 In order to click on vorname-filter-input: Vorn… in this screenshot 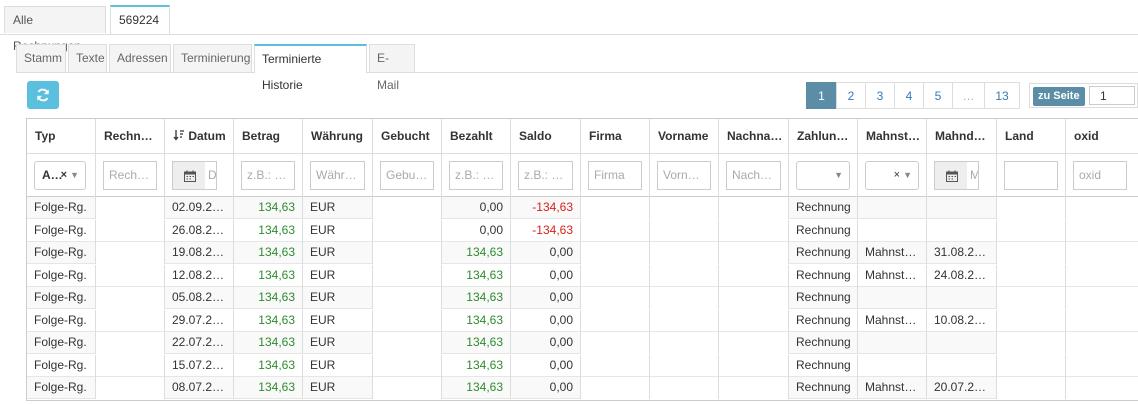, I will do `click(684, 175)`.